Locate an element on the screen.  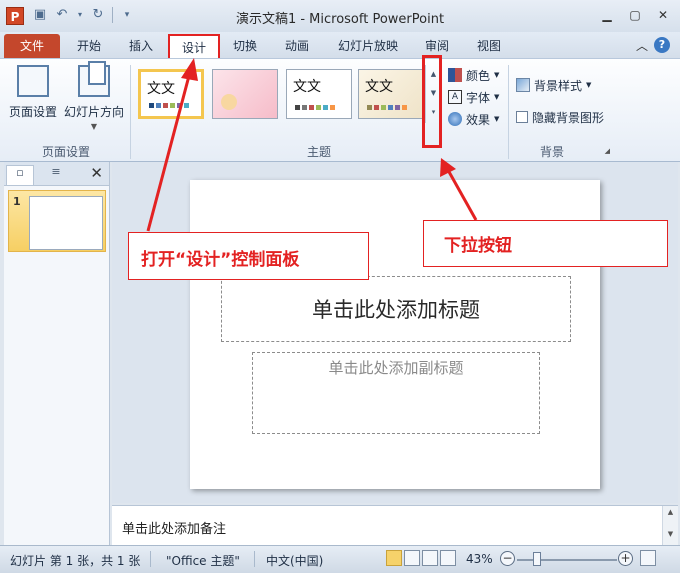
theme-fonts-button: A 字体 ▼ is located at coordinates (473, 97).